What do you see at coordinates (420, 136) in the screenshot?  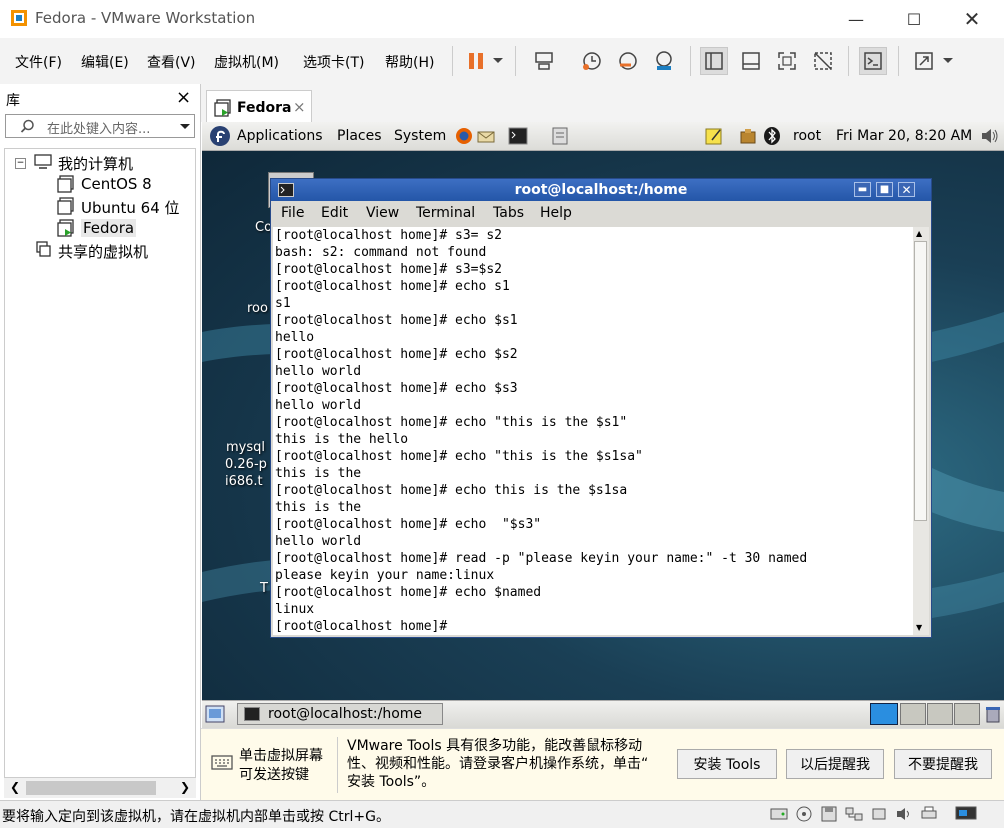 I see `menu-system: System` at bounding box center [420, 136].